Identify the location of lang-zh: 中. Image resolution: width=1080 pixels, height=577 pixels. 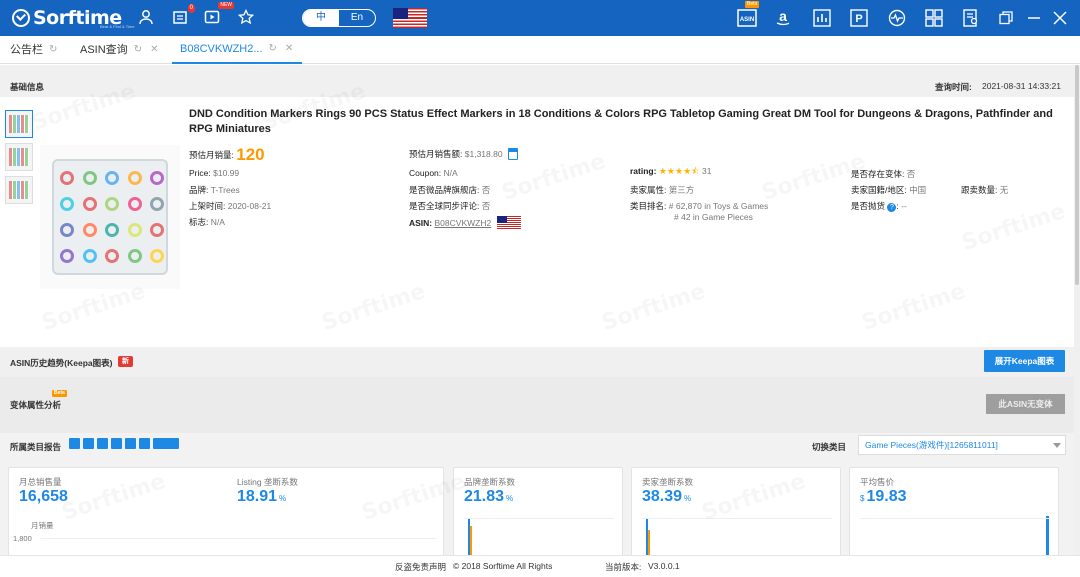
(321, 18).